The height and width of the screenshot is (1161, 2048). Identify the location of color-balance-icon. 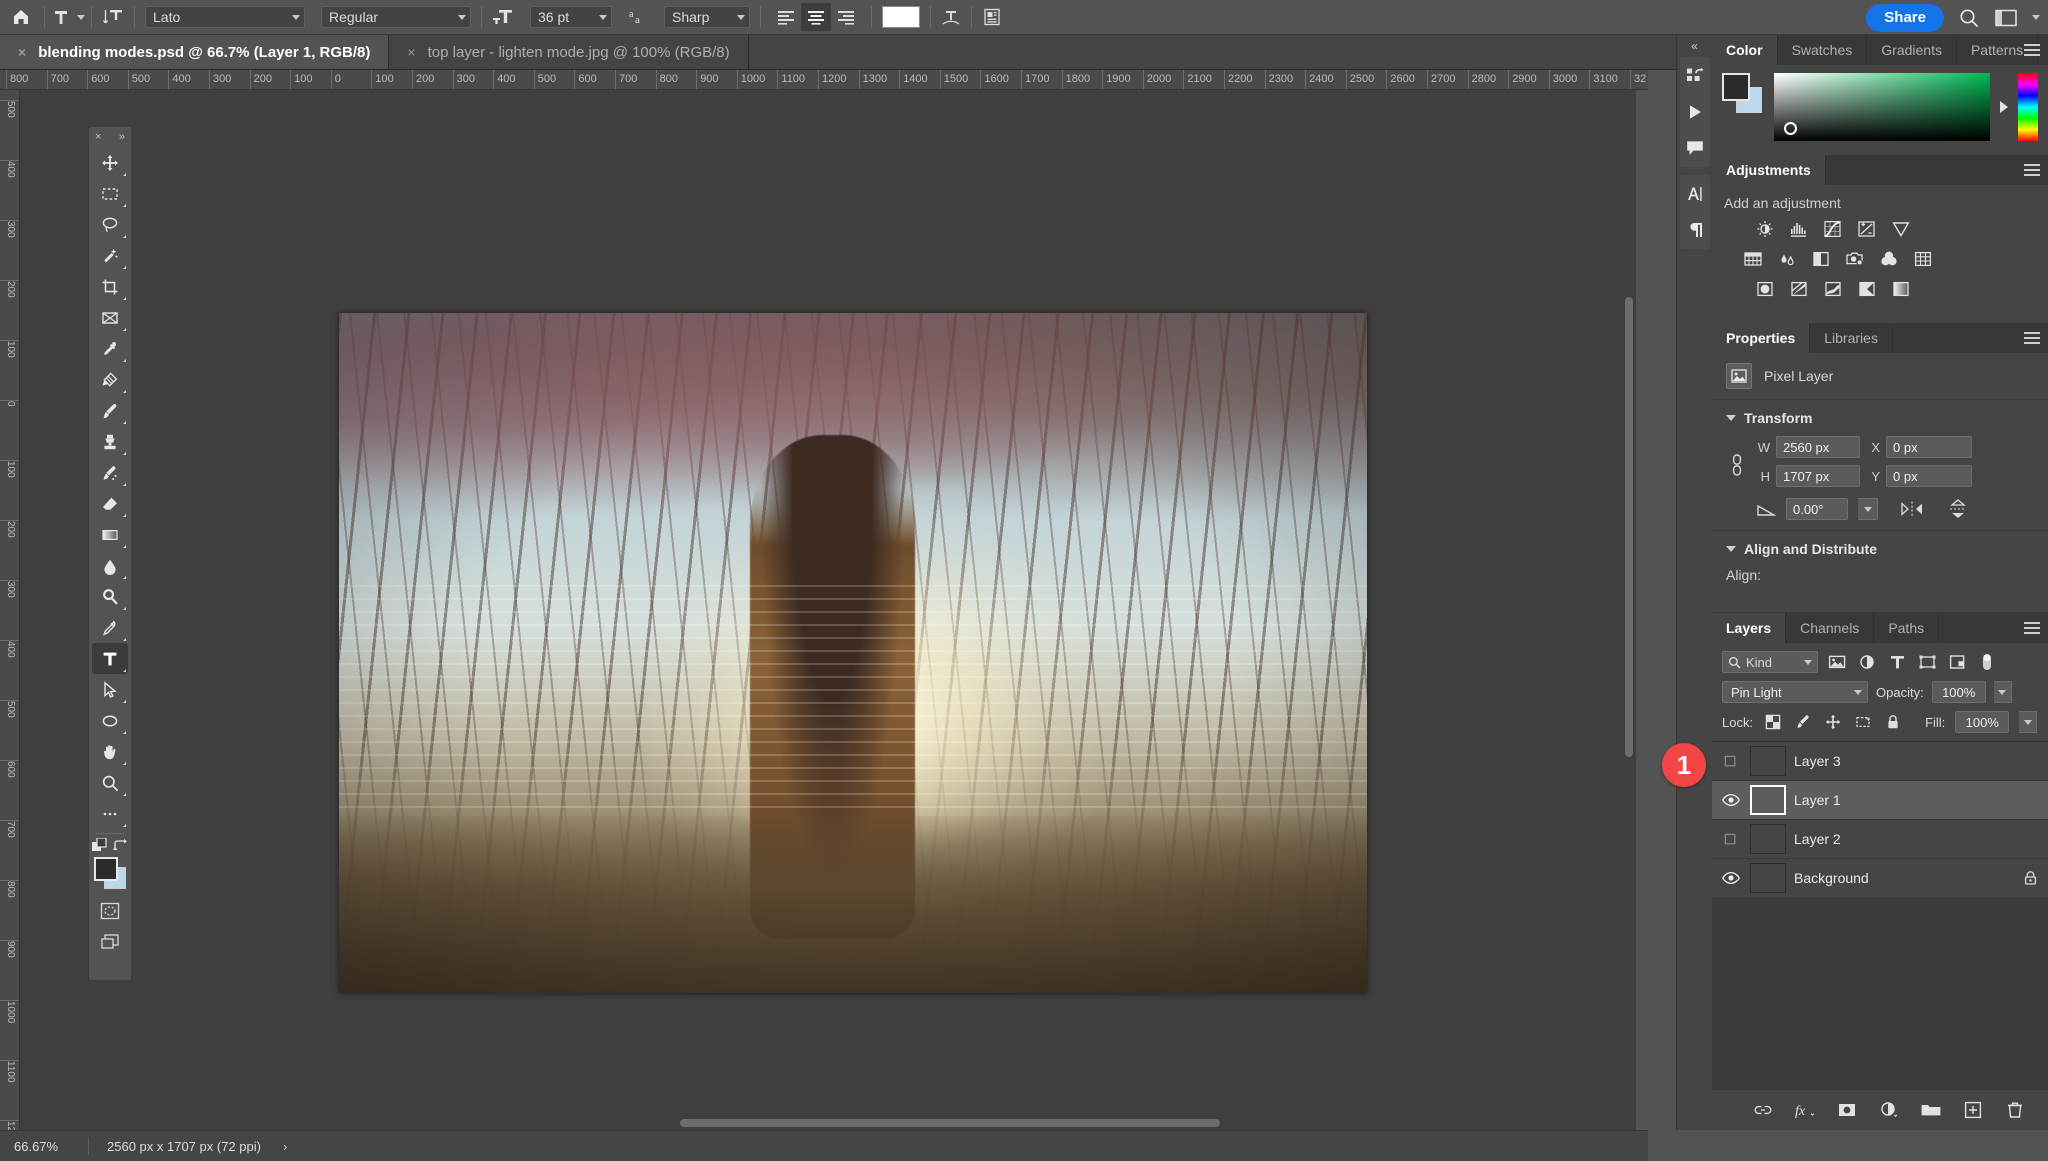
(1787, 259).